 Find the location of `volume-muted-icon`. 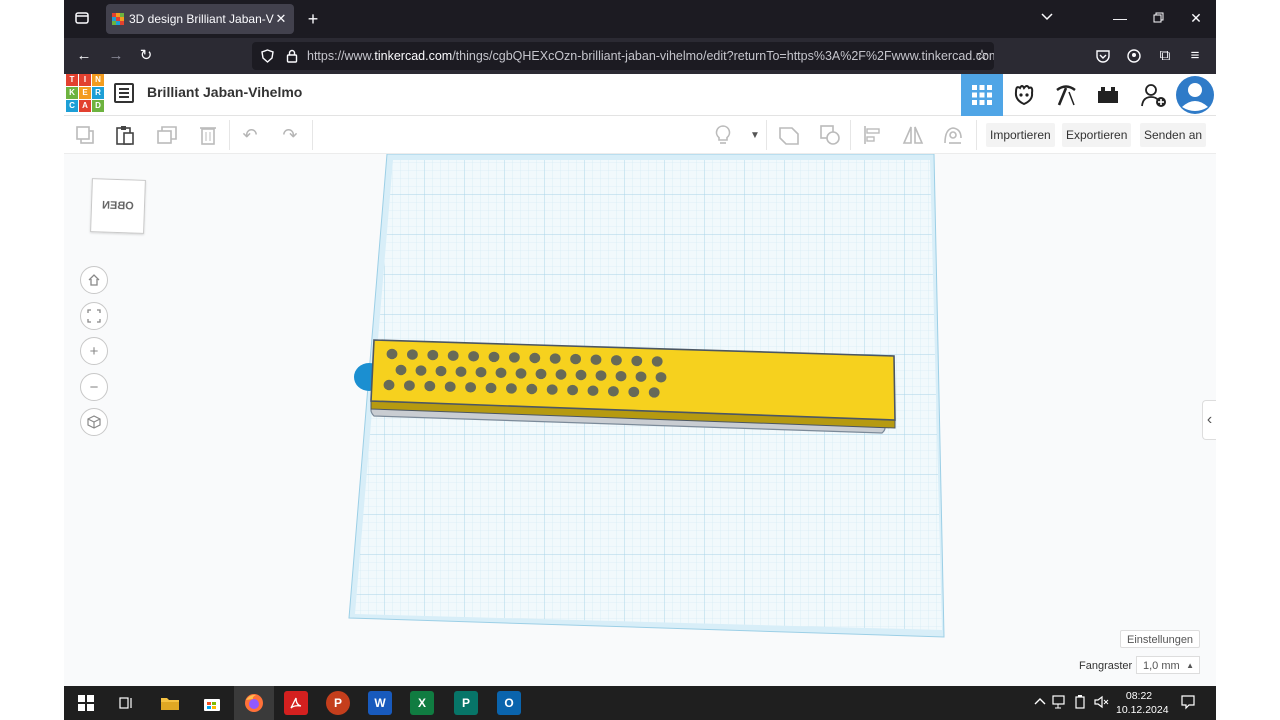

volume-muted-icon is located at coordinates (1102, 703).